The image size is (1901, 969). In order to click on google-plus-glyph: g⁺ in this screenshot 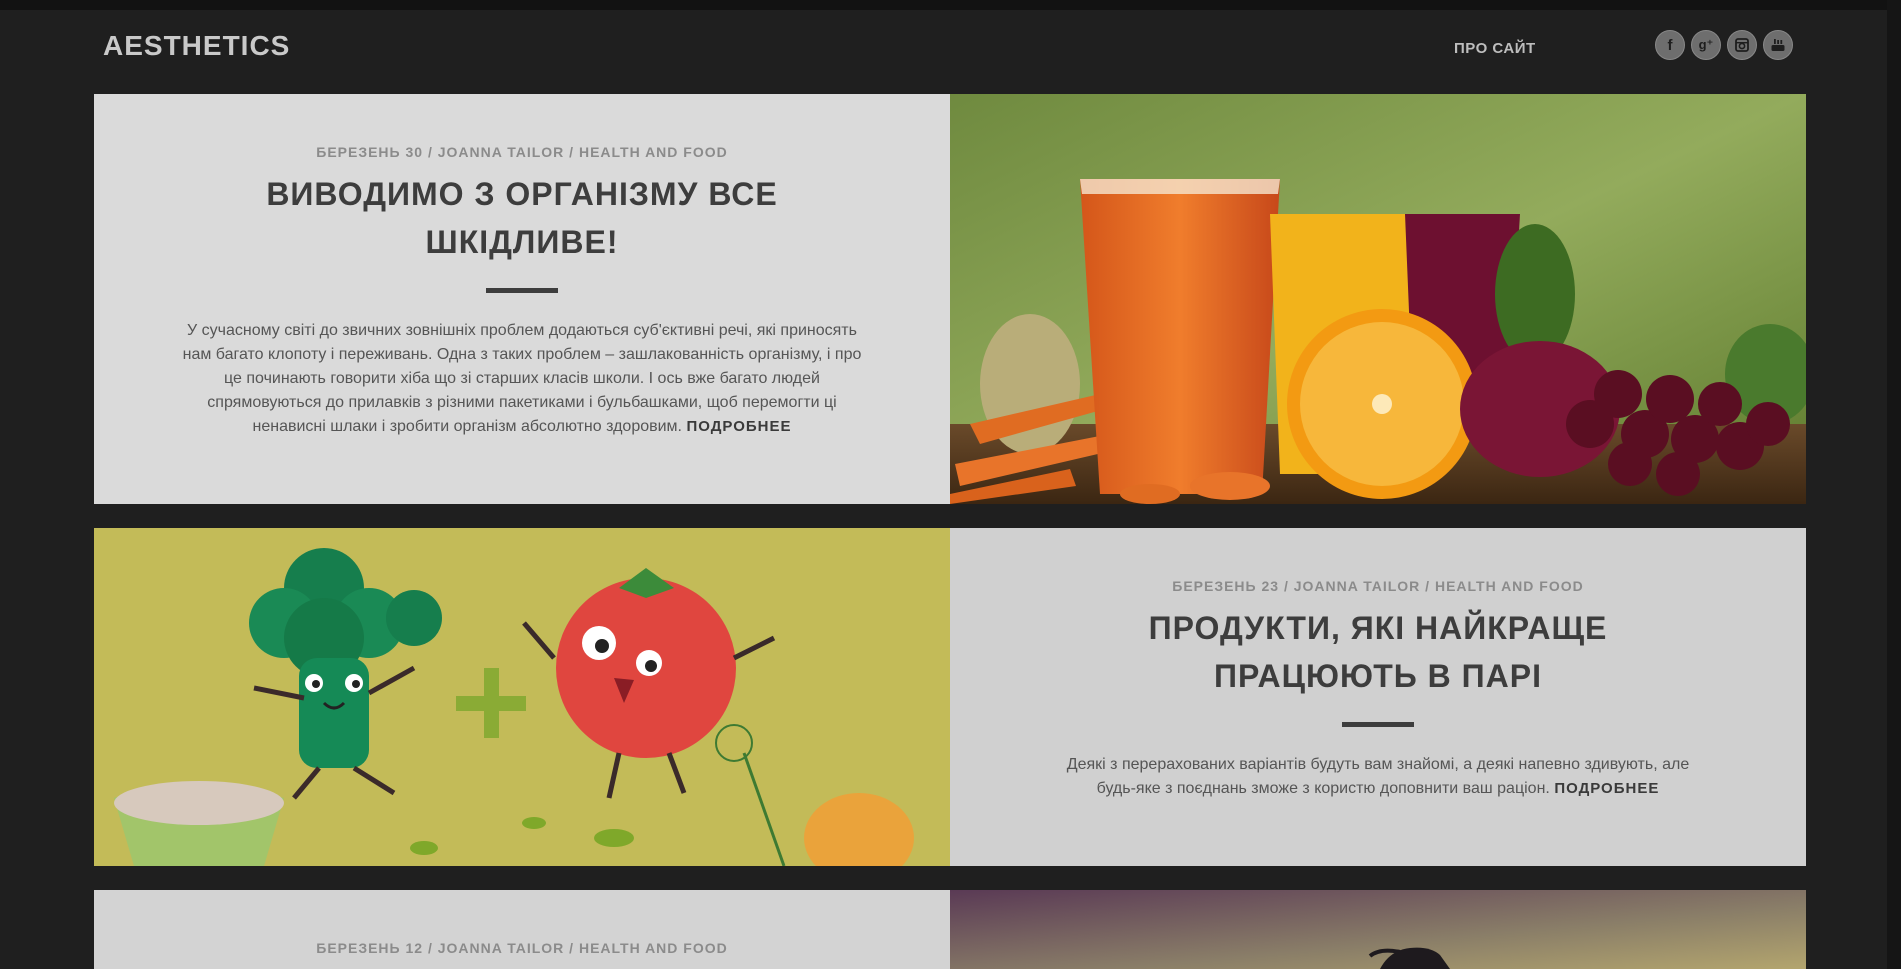, I will do `click(1706, 44)`.